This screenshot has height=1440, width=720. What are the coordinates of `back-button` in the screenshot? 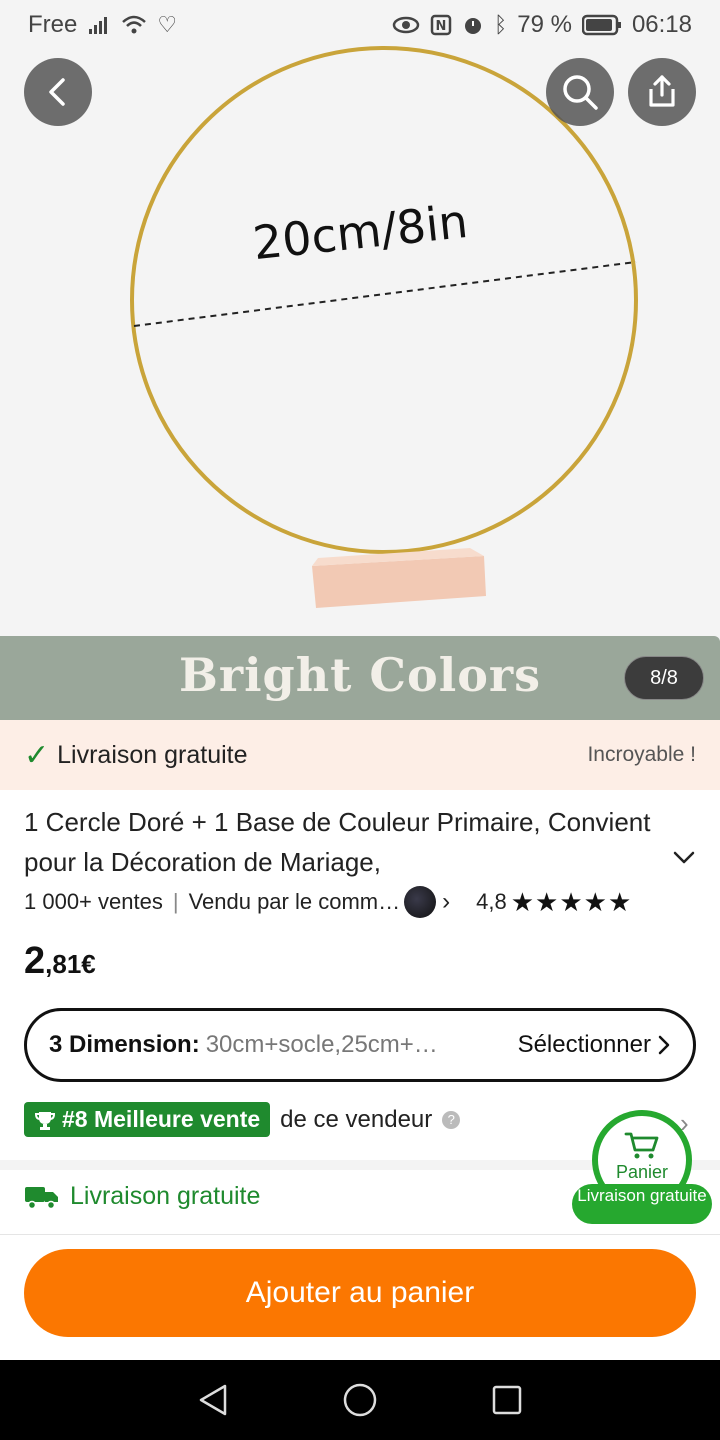 It's located at (58, 92).